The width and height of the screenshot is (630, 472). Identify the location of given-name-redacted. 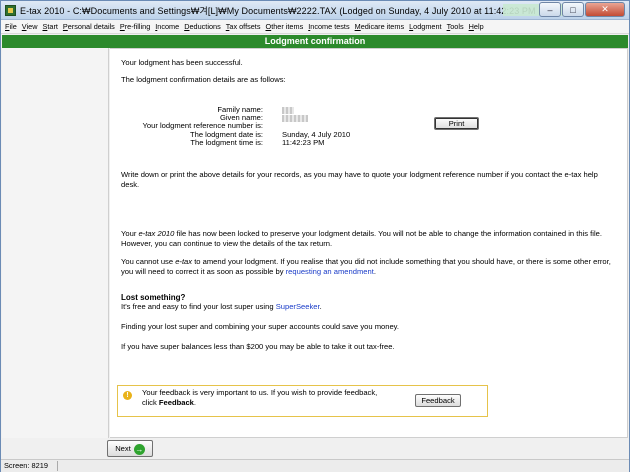
(295, 118).